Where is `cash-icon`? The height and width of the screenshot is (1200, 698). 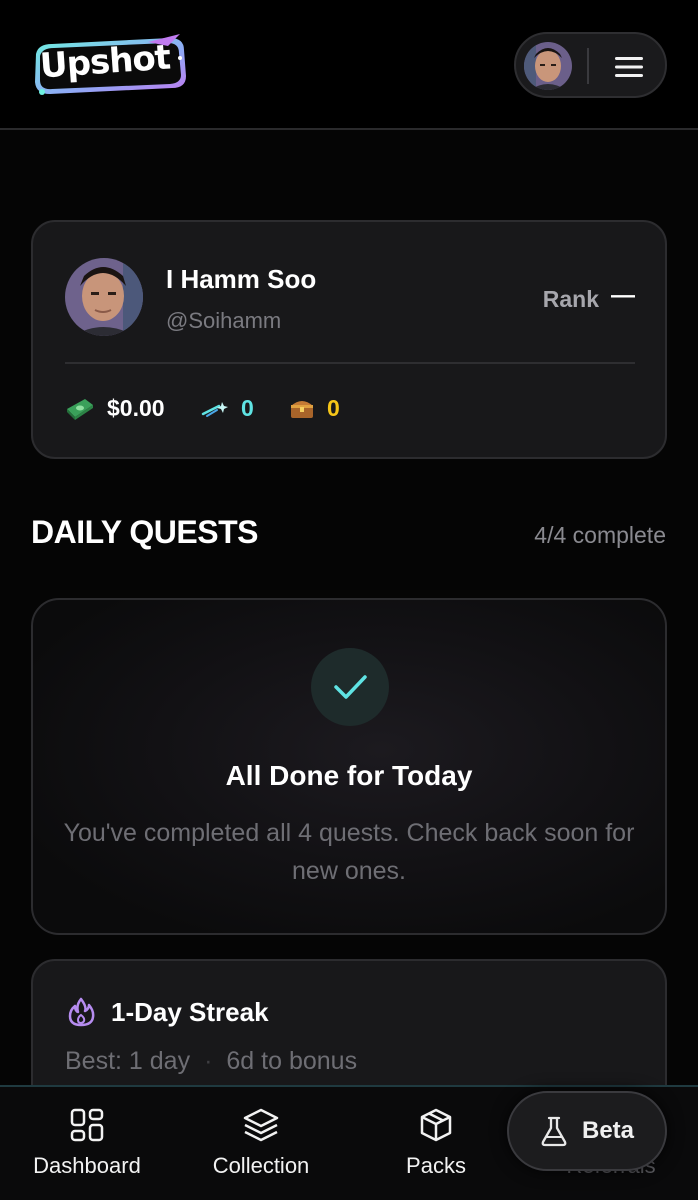
cash-icon is located at coordinates (80, 409).